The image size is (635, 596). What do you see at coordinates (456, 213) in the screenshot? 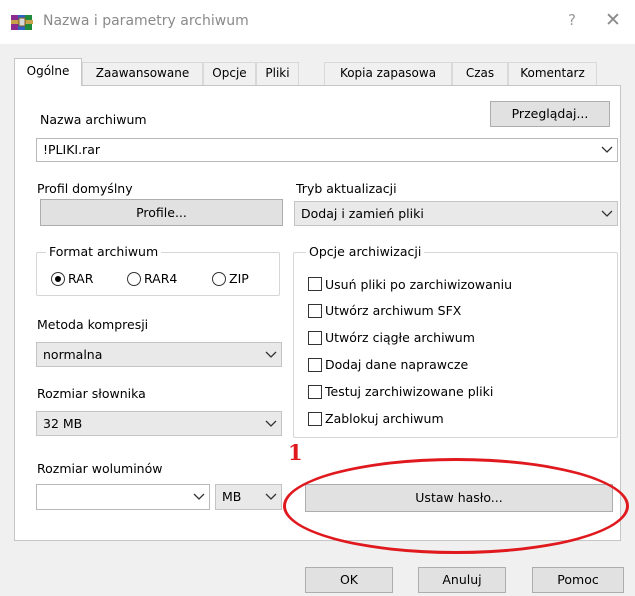
I see `update-mode-select: Dodaj i zamień pliki` at bounding box center [456, 213].